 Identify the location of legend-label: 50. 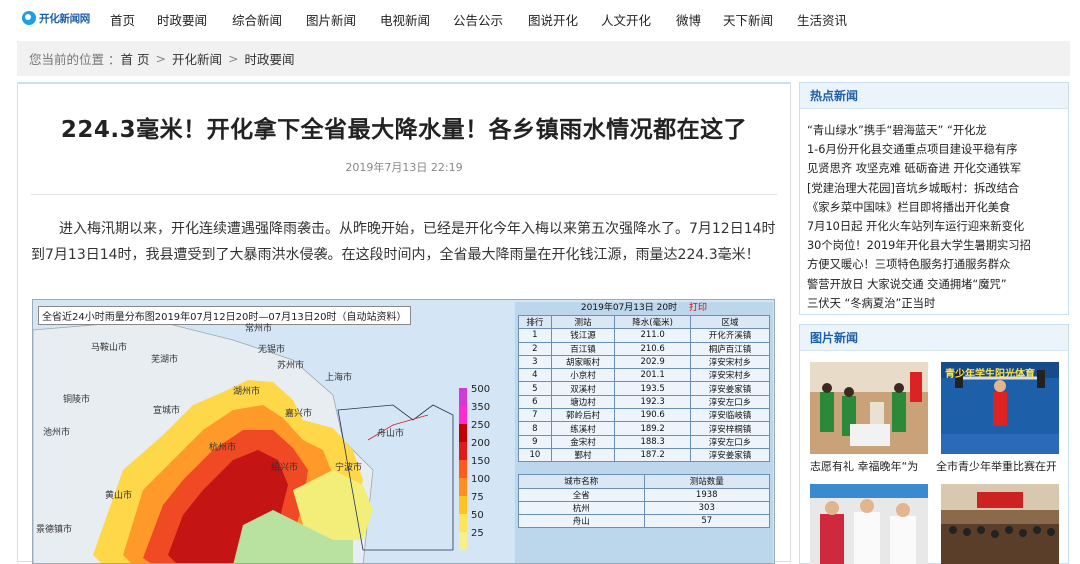
(477, 515).